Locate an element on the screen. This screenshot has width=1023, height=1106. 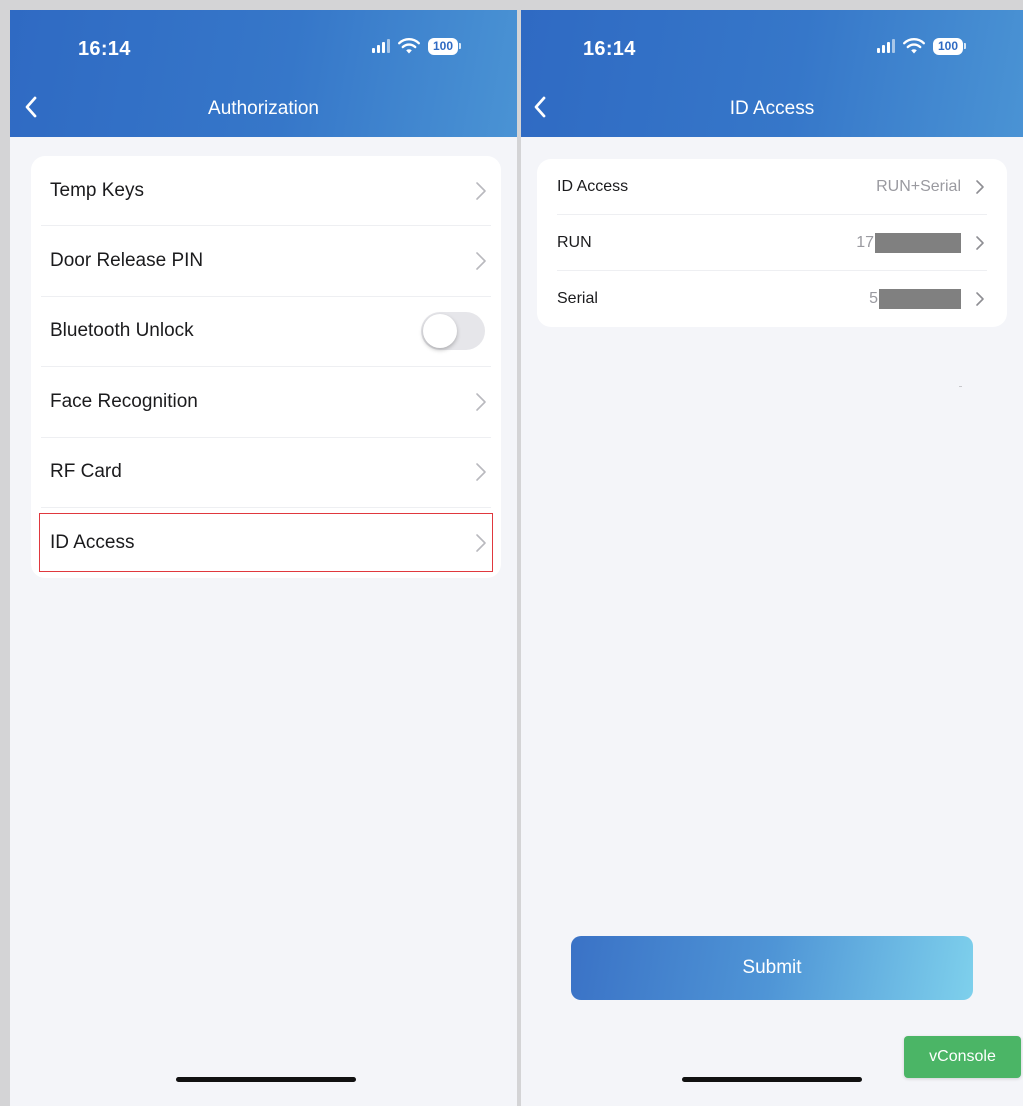
menu-item-label: Temp Keys is located at coordinates (97, 190).